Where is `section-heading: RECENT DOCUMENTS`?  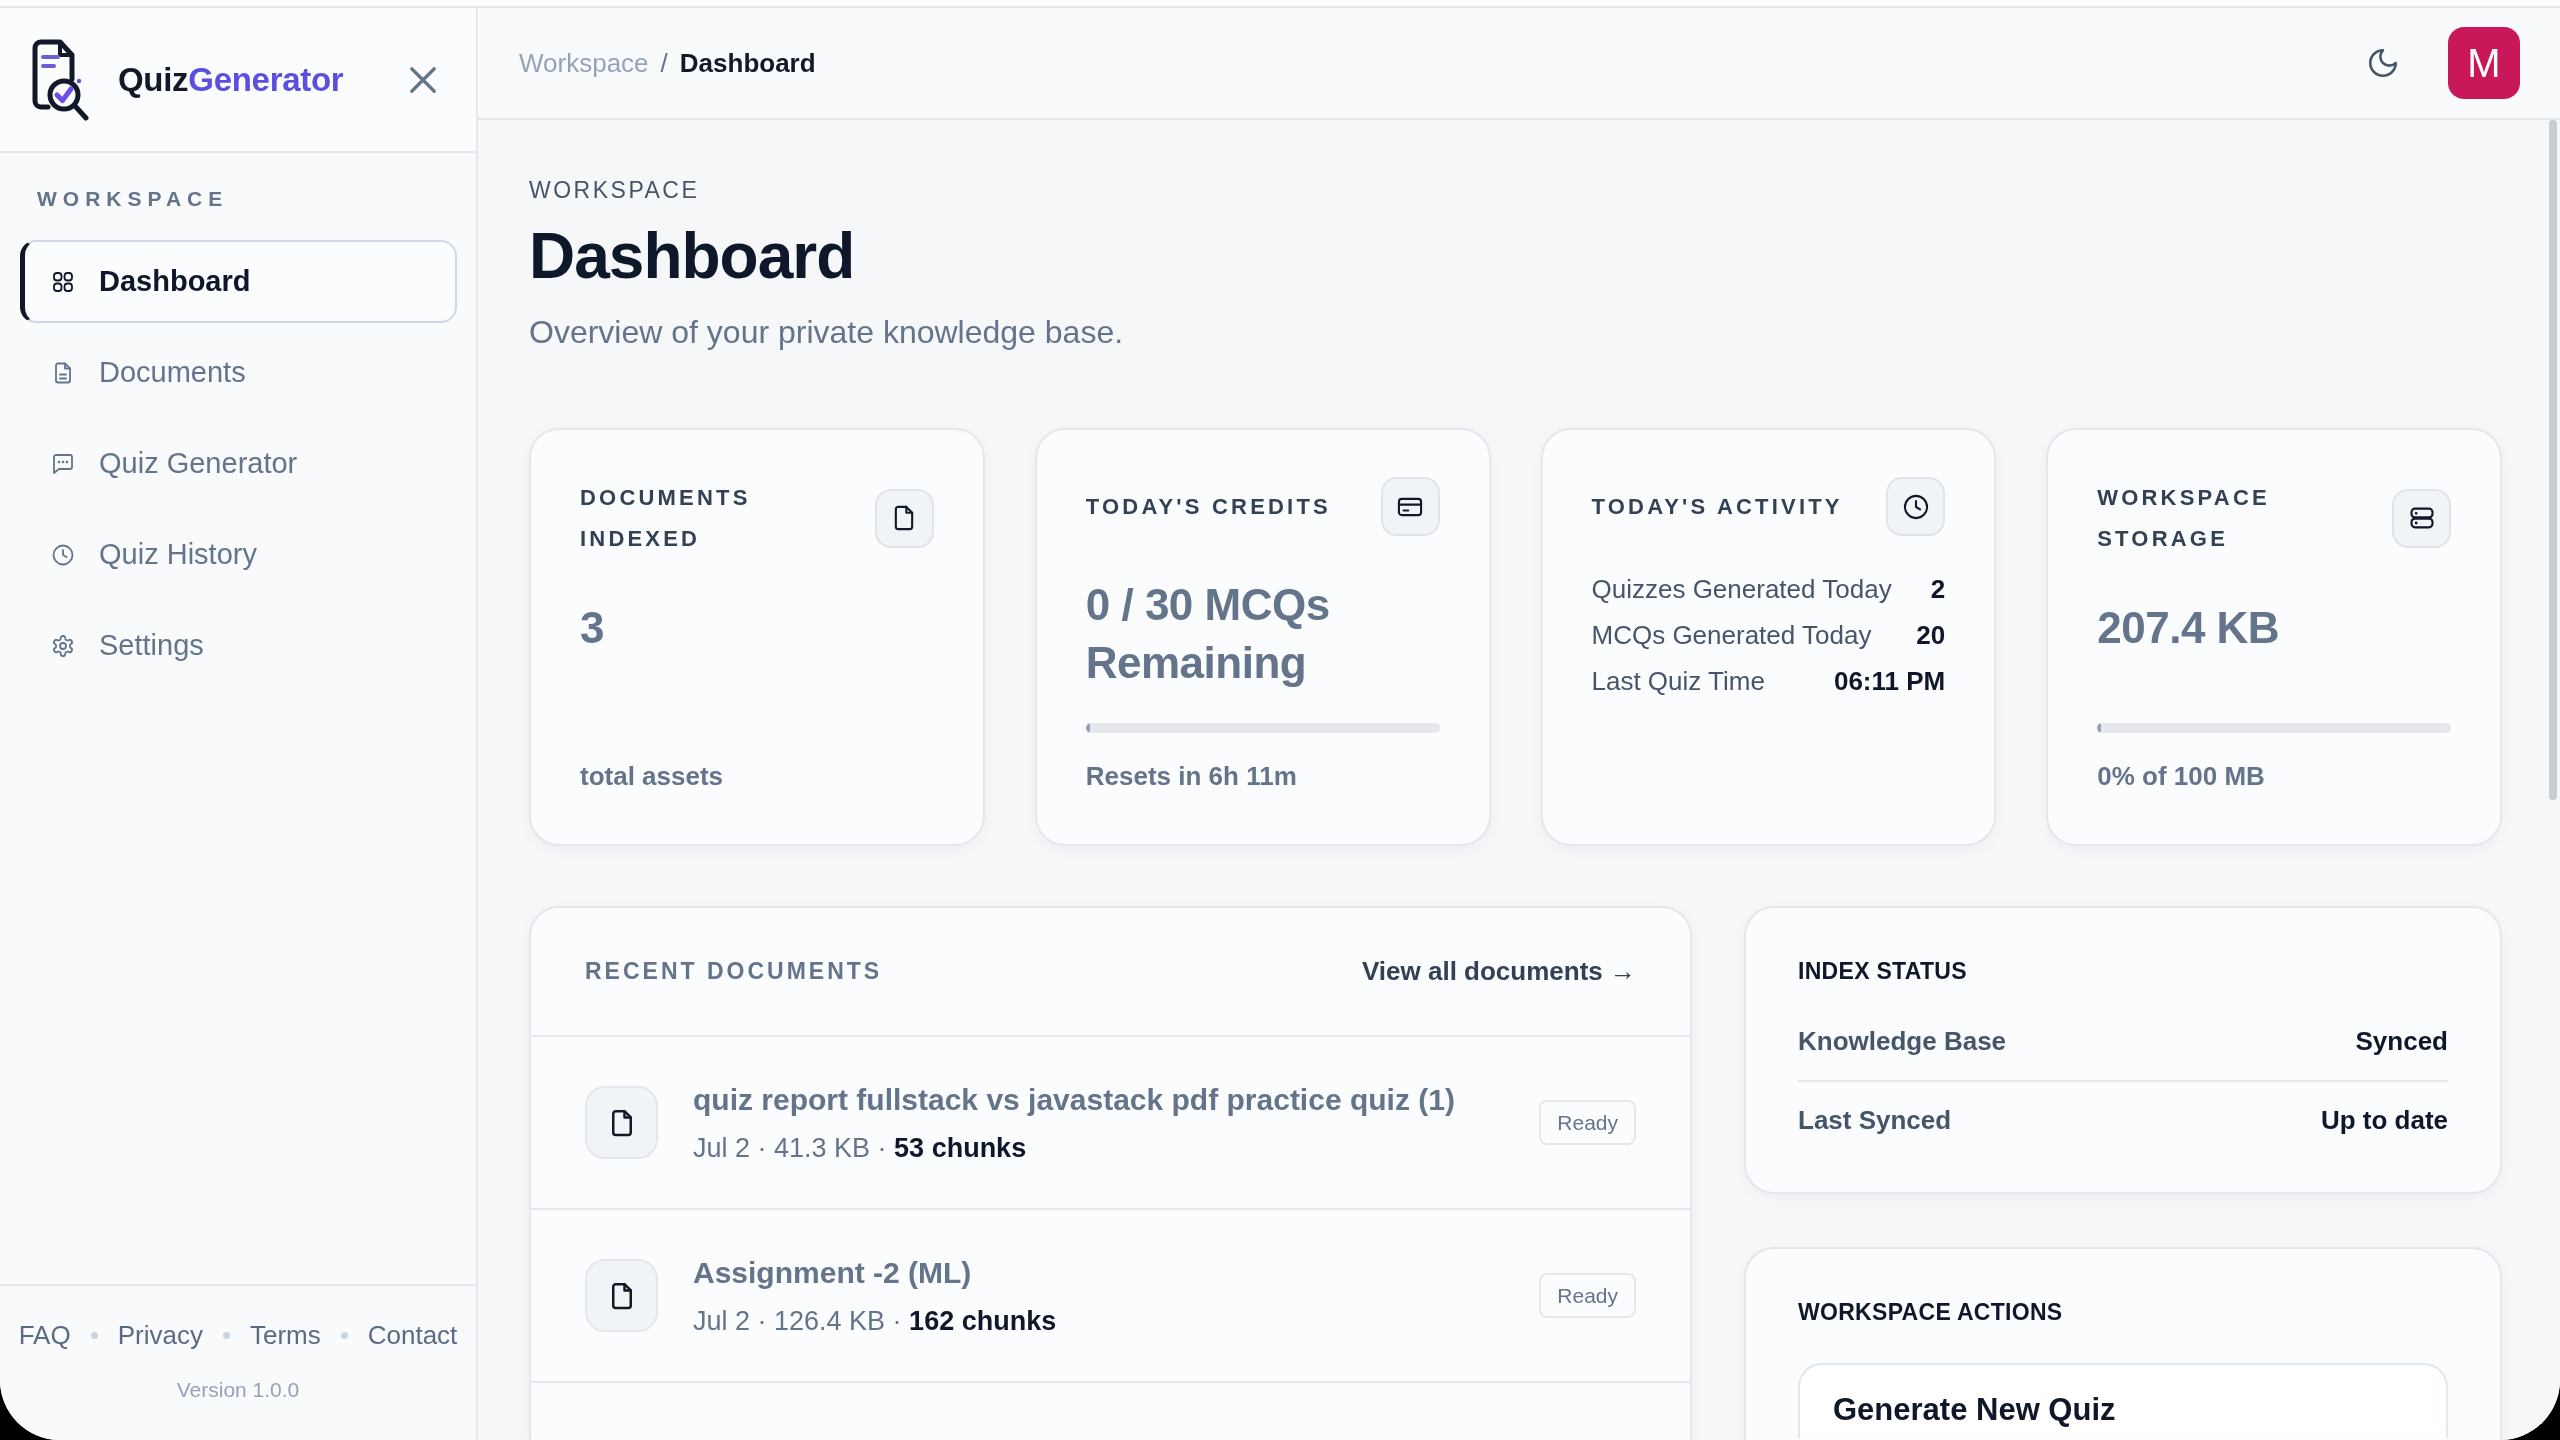
section-heading: RECENT DOCUMENTS is located at coordinates (734, 971).